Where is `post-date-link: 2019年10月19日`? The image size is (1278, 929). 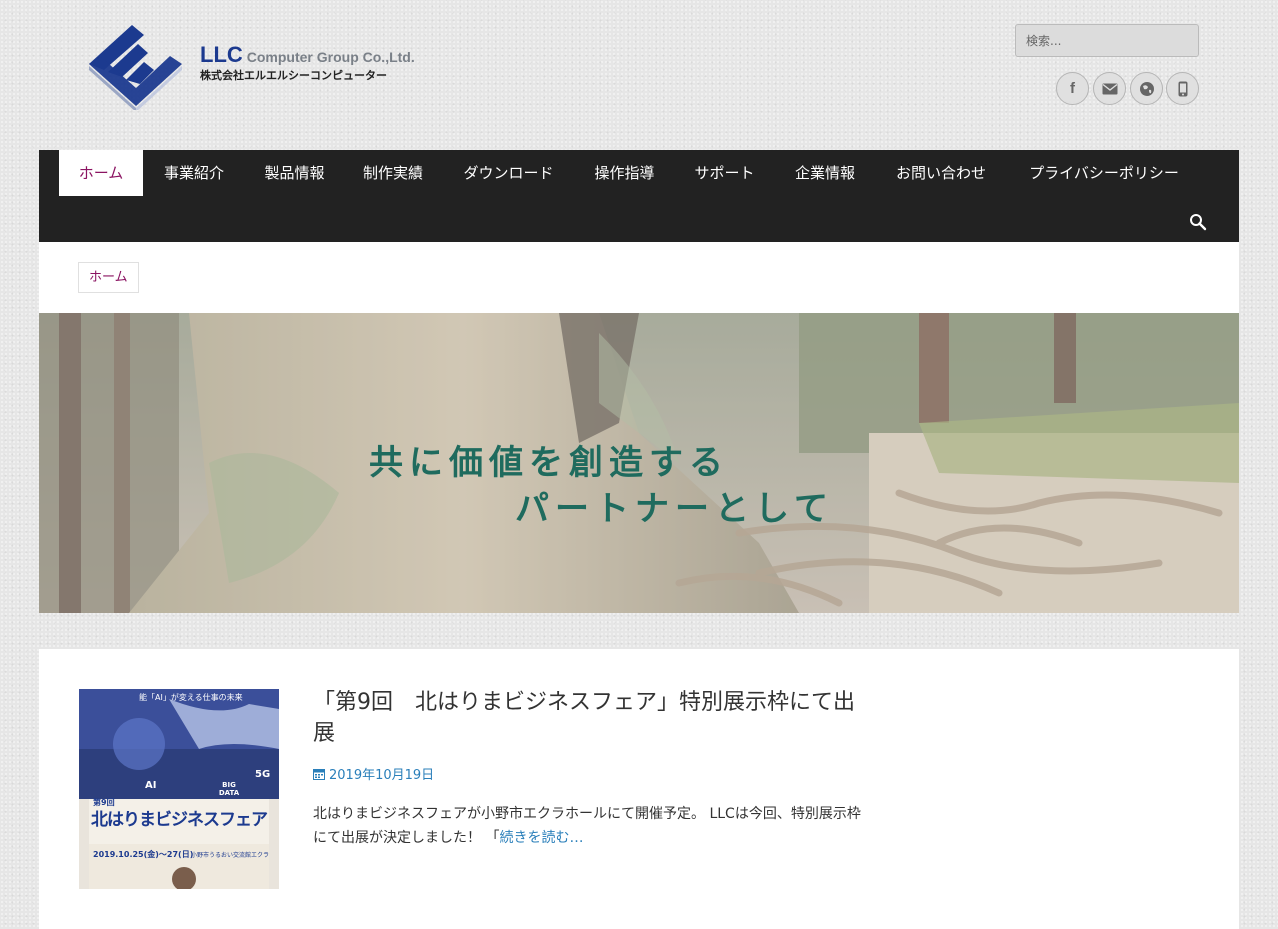 post-date-link: 2019年10月19日 is located at coordinates (373, 773).